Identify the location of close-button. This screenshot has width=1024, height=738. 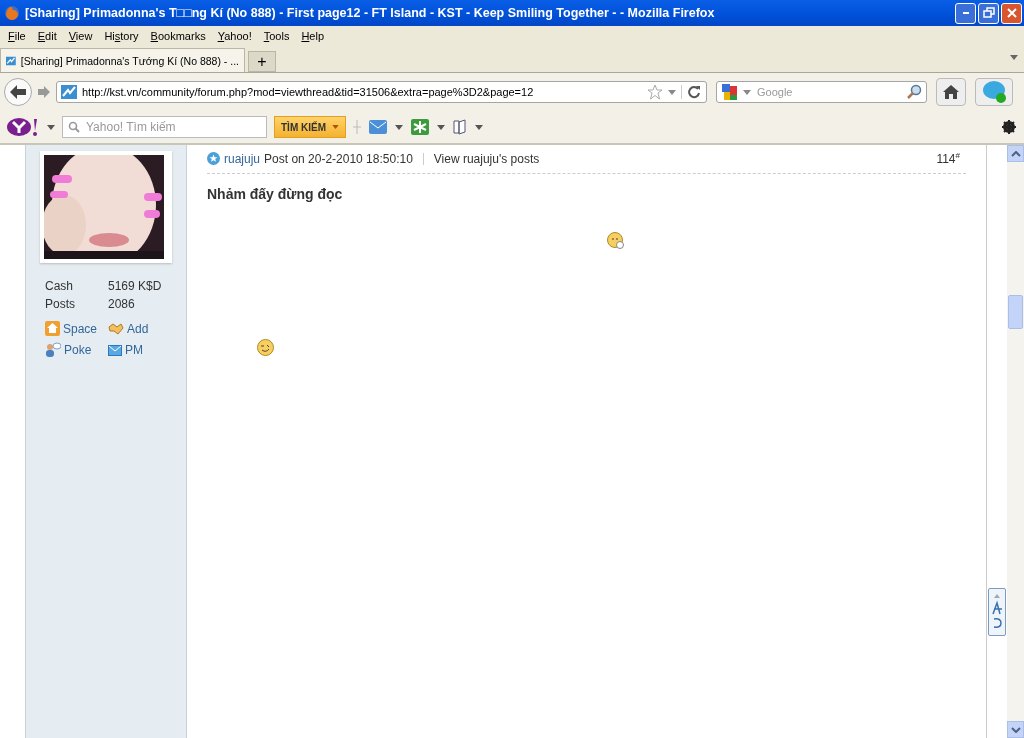
(1011, 13).